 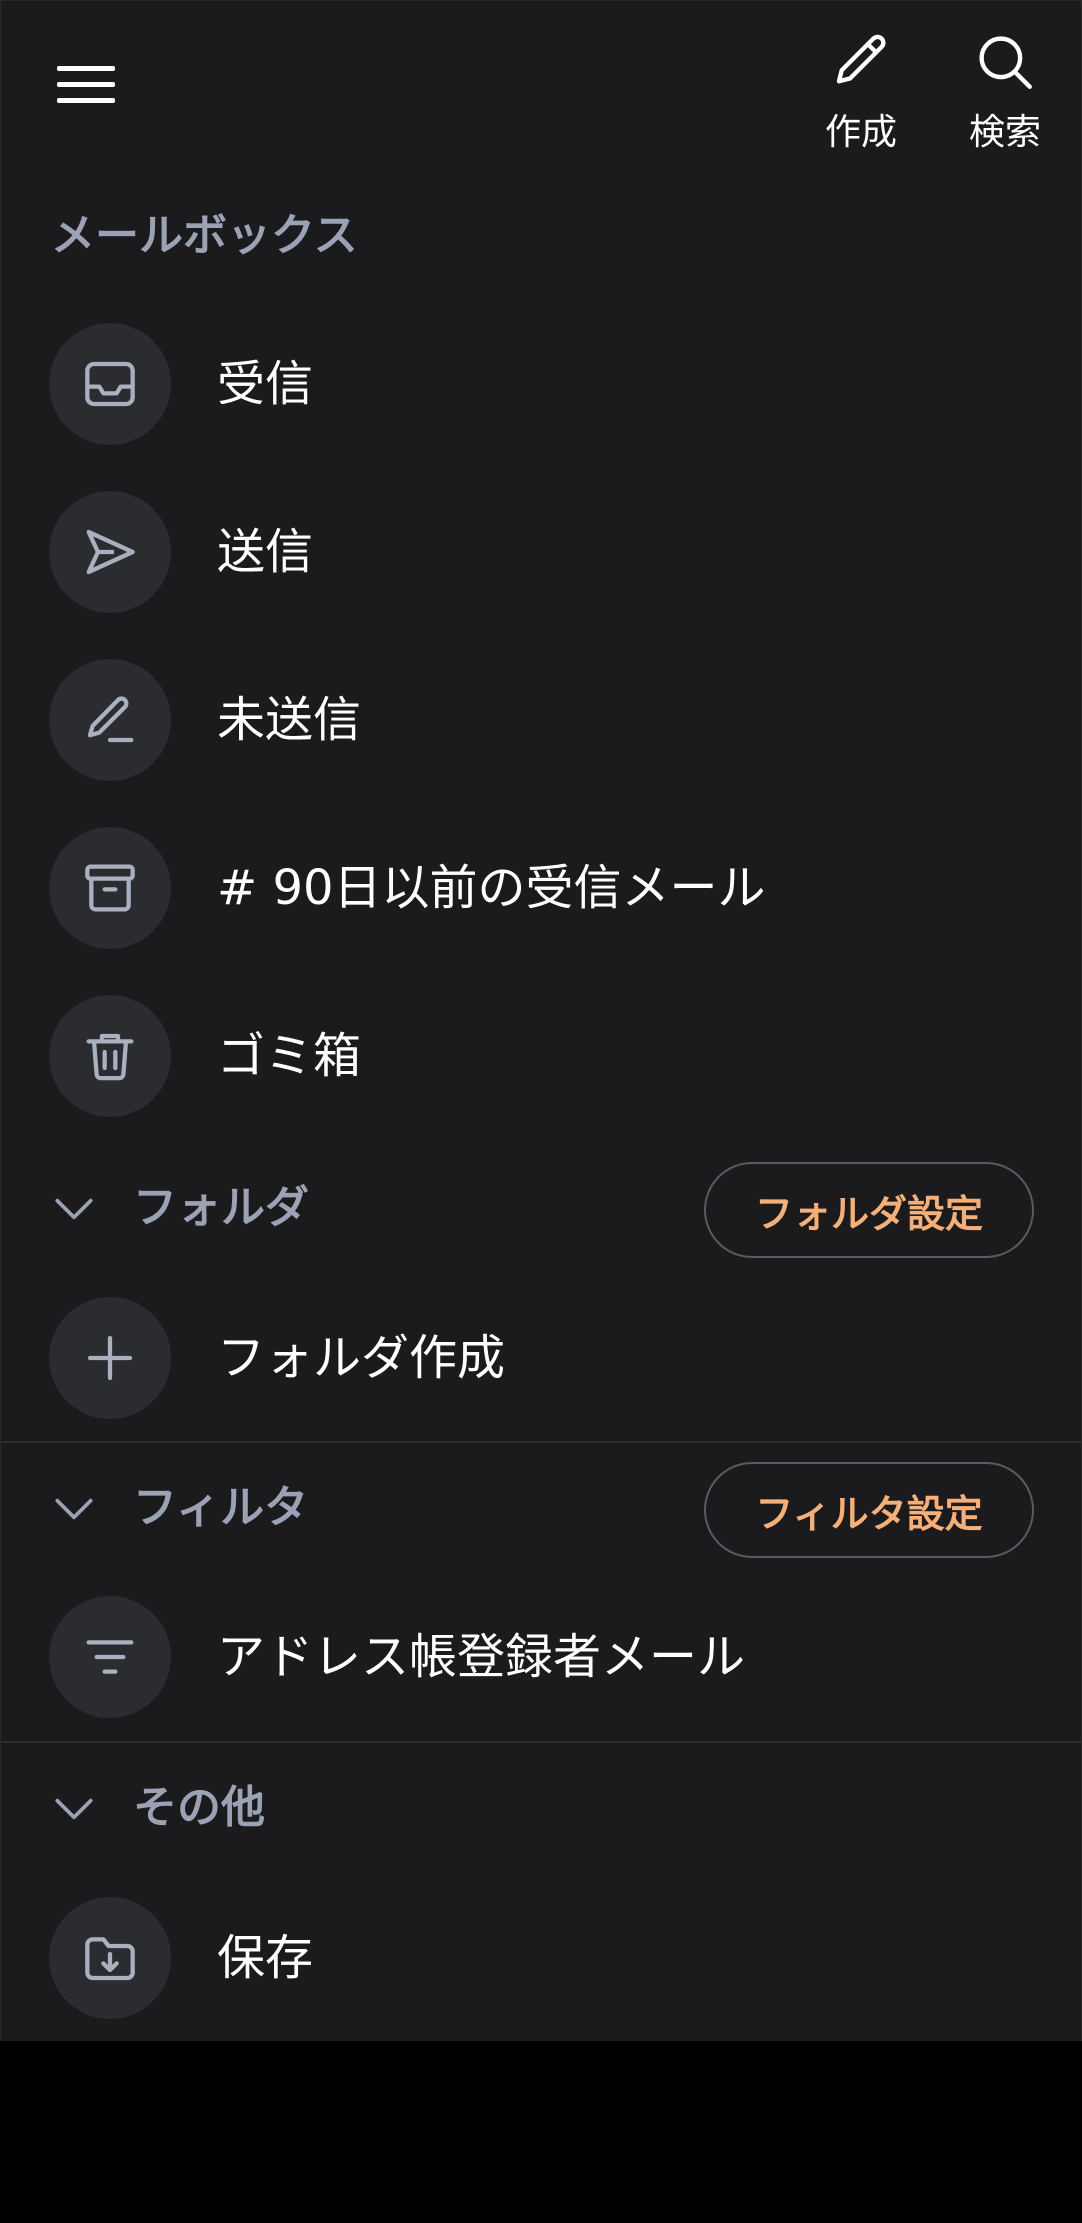 I want to click on draft-icon, so click(x=110, y=719).